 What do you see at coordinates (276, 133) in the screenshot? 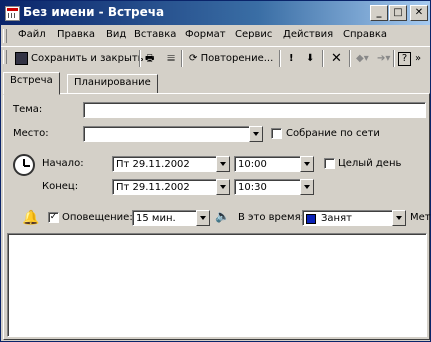
I see `online-meeting-checkbox` at bounding box center [276, 133].